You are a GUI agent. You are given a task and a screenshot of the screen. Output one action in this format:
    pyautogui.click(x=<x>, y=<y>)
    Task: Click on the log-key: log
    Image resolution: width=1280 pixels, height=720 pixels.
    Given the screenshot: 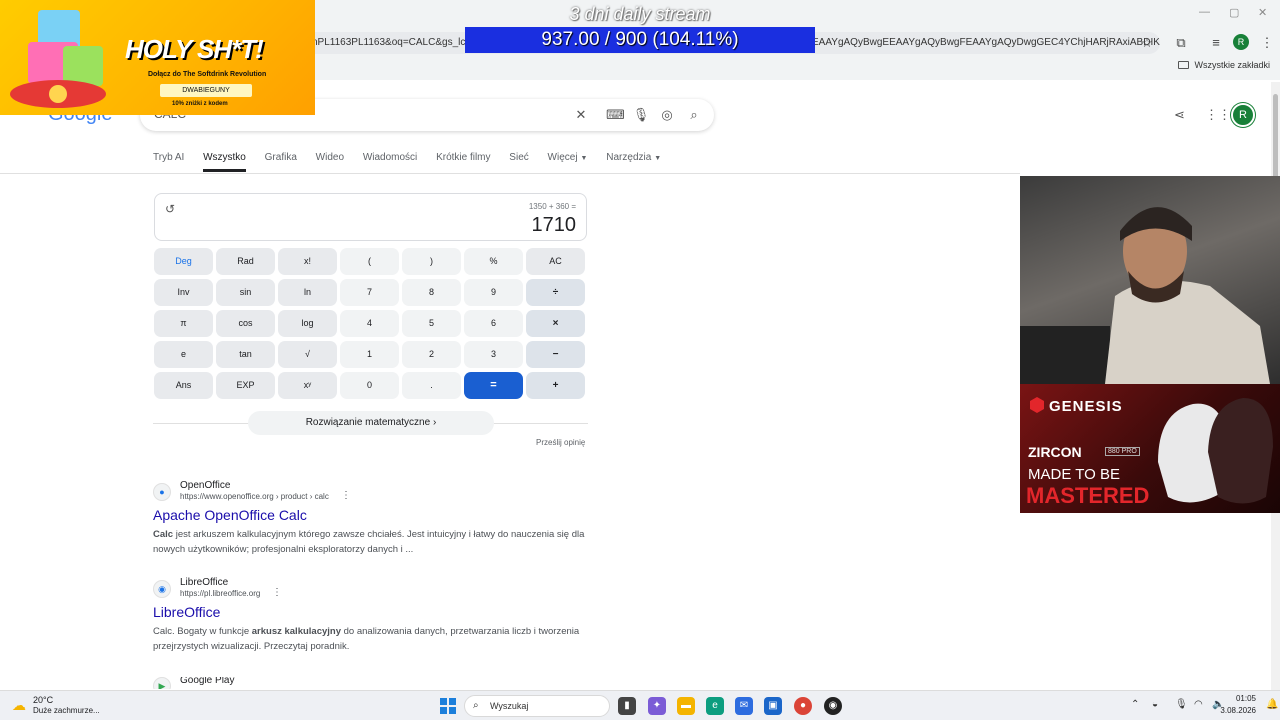 What is the action you would take?
    pyautogui.click(x=307, y=323)
    